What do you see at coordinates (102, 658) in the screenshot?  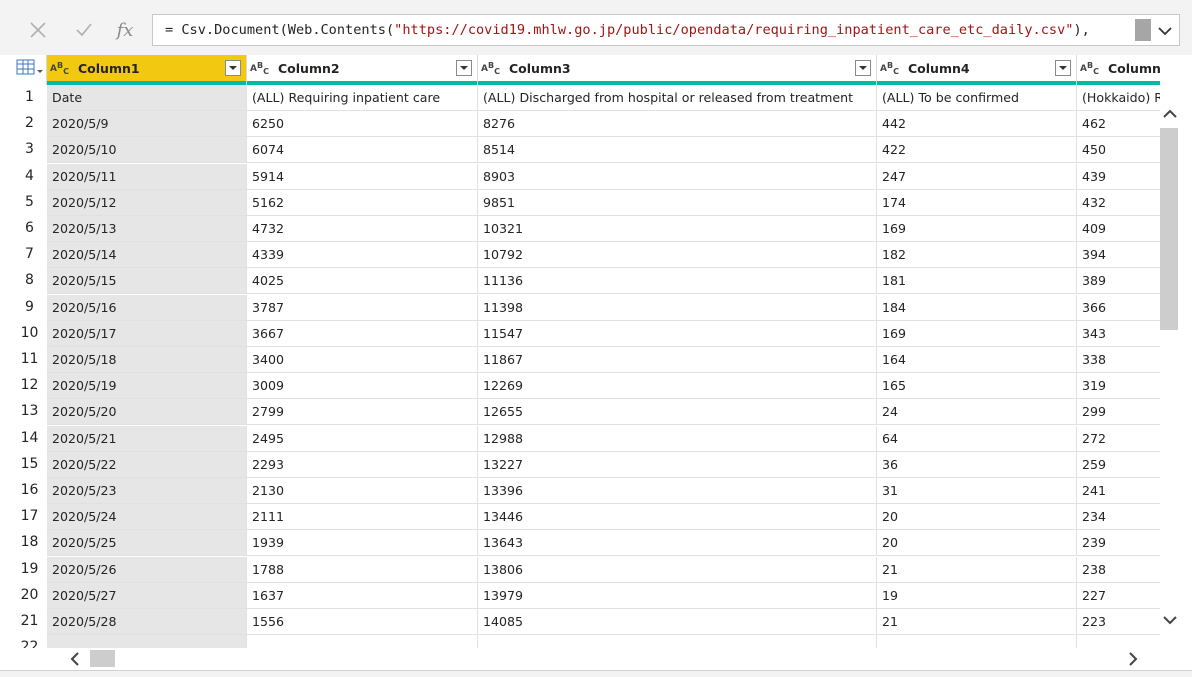 I see `horizontal-scroll-thumb` at bounding box center [102, 658].